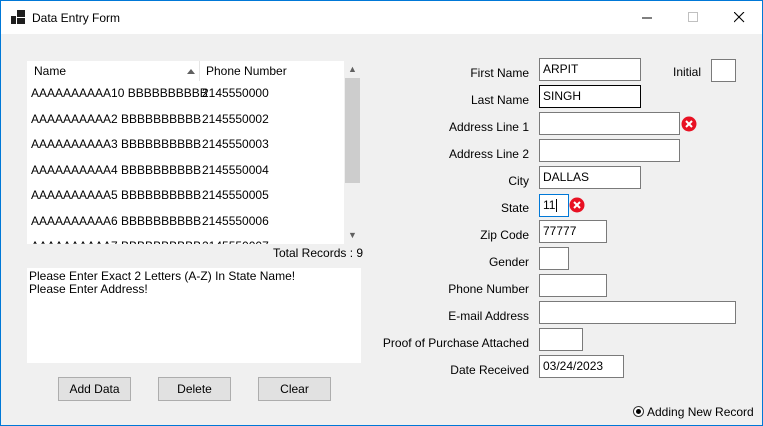 The height and width of the screenshot is (426, 763). What do you see at coordinates (554, 258) in the screenshot?
I see `gender-field` at bounding box center [554, 258].